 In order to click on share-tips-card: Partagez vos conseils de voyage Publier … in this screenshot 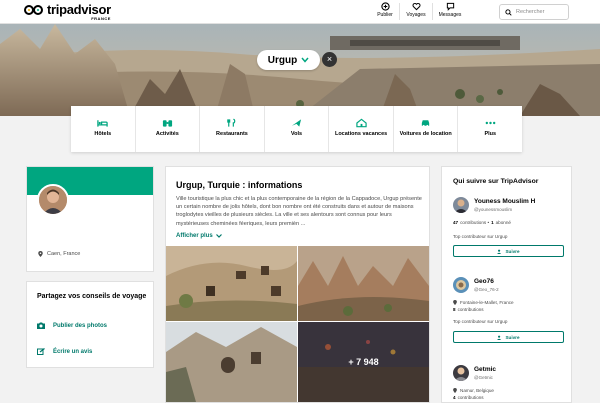, I will do `click(90, 324)`.